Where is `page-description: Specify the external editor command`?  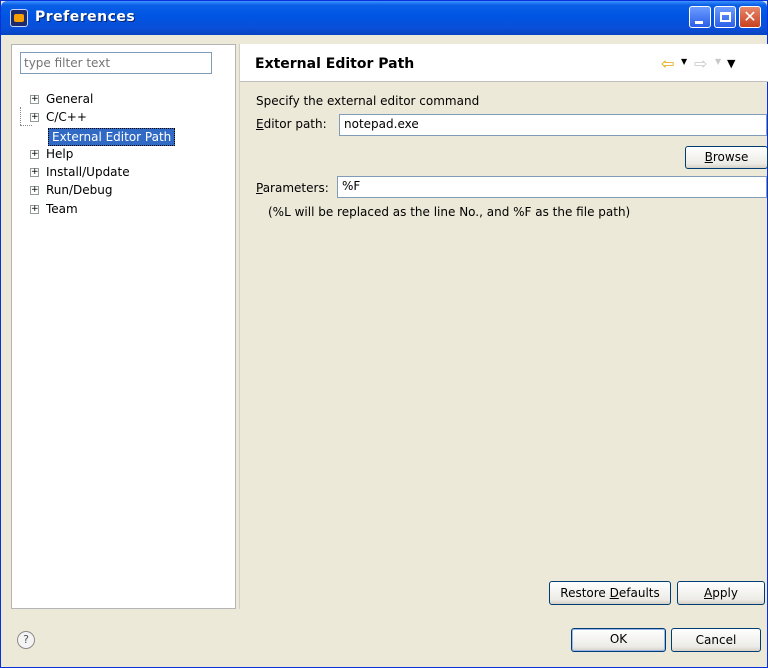
page-description: Specify the external editor command is located at coordinates (368, 101).